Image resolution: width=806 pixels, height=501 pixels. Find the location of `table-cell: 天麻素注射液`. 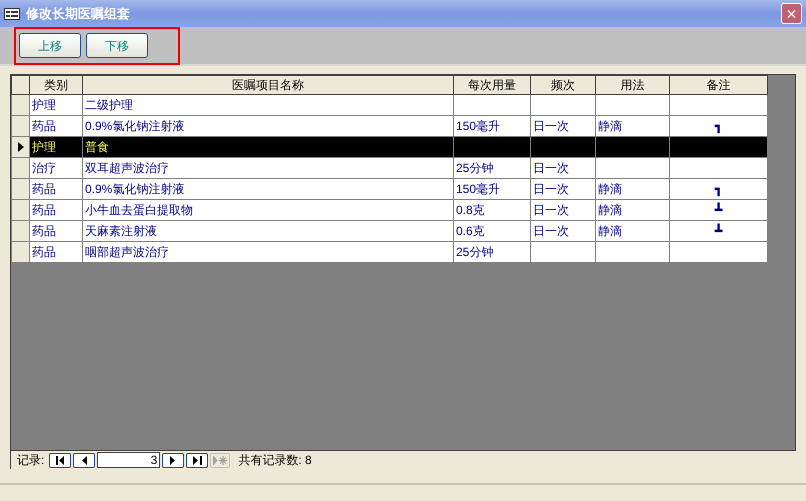

table-cell: 天麻素注射液 is located at coordinates (121, 231).